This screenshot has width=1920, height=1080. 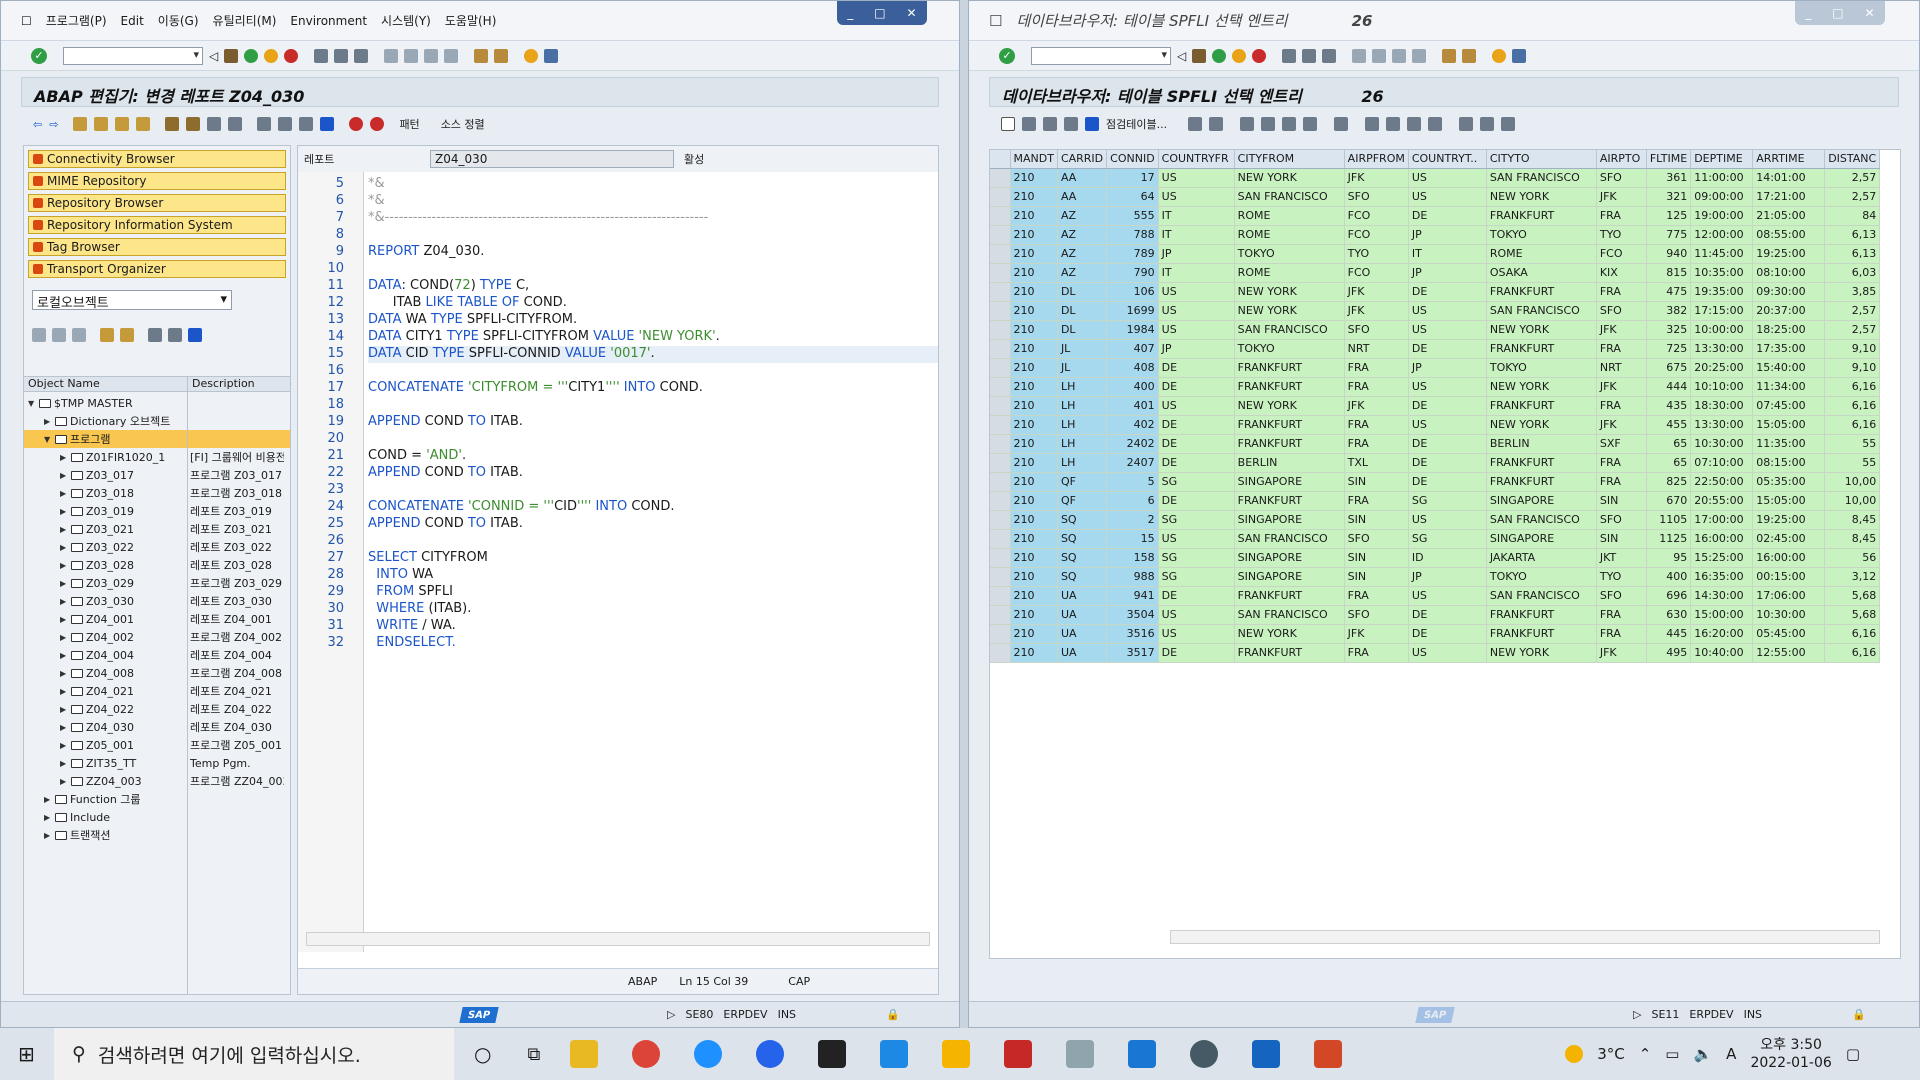 I want to click on task-view-icon: ⧉, so click(x=533, y=1054).